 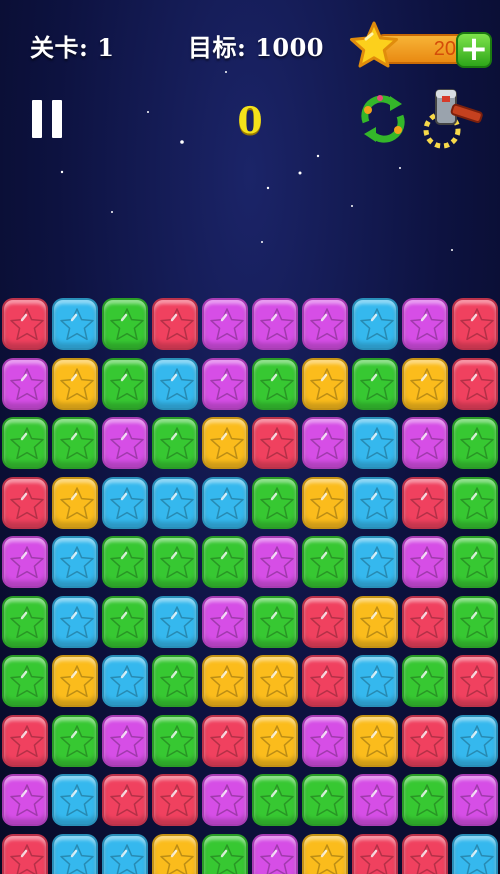 I want to click on refresh-button, so click(x=383, y=119).